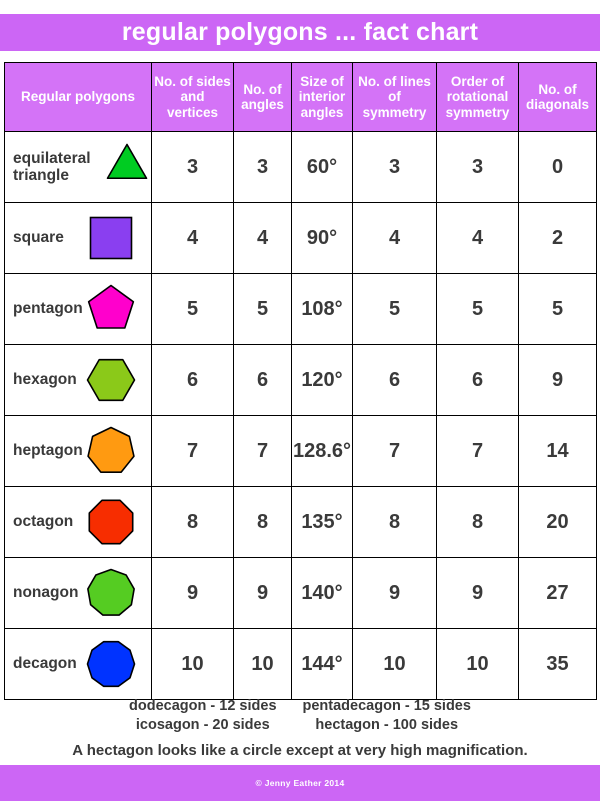  Describe the element at coordinates (557, 167) in the screenshot. I see `cell-diagonals: 0` at that location.